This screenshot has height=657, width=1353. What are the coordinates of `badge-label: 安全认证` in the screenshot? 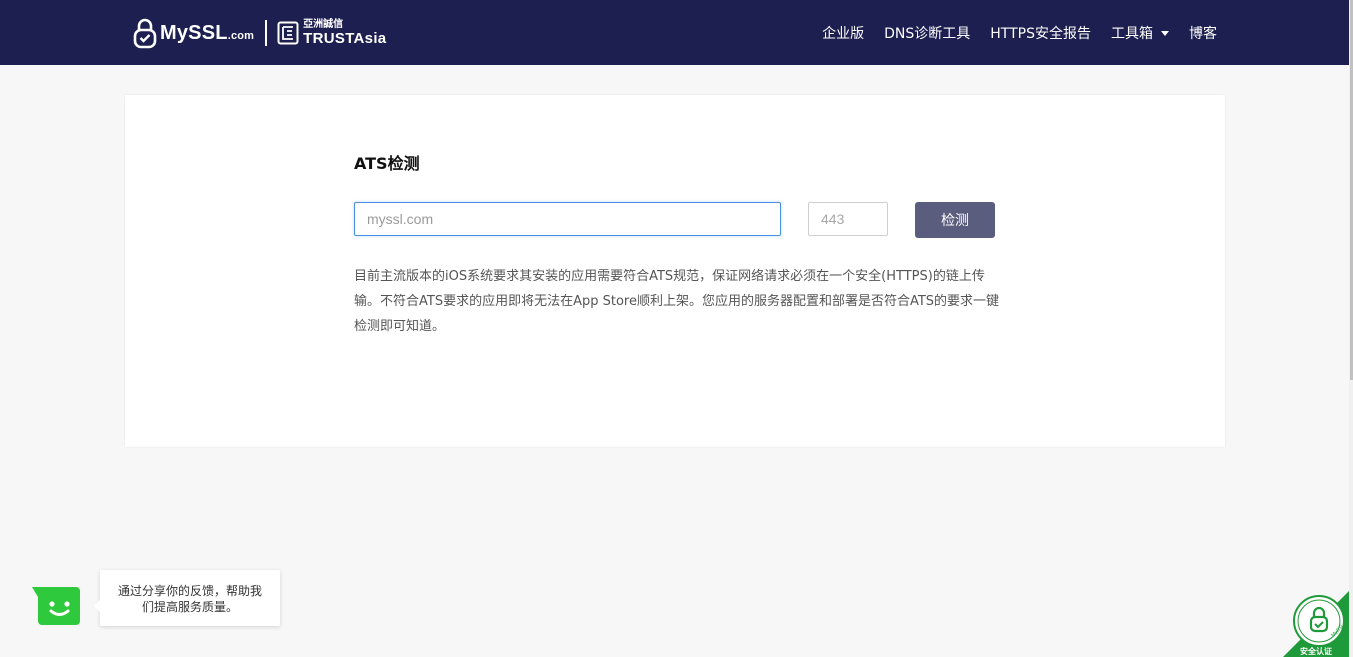 It's located at (1316, 651).